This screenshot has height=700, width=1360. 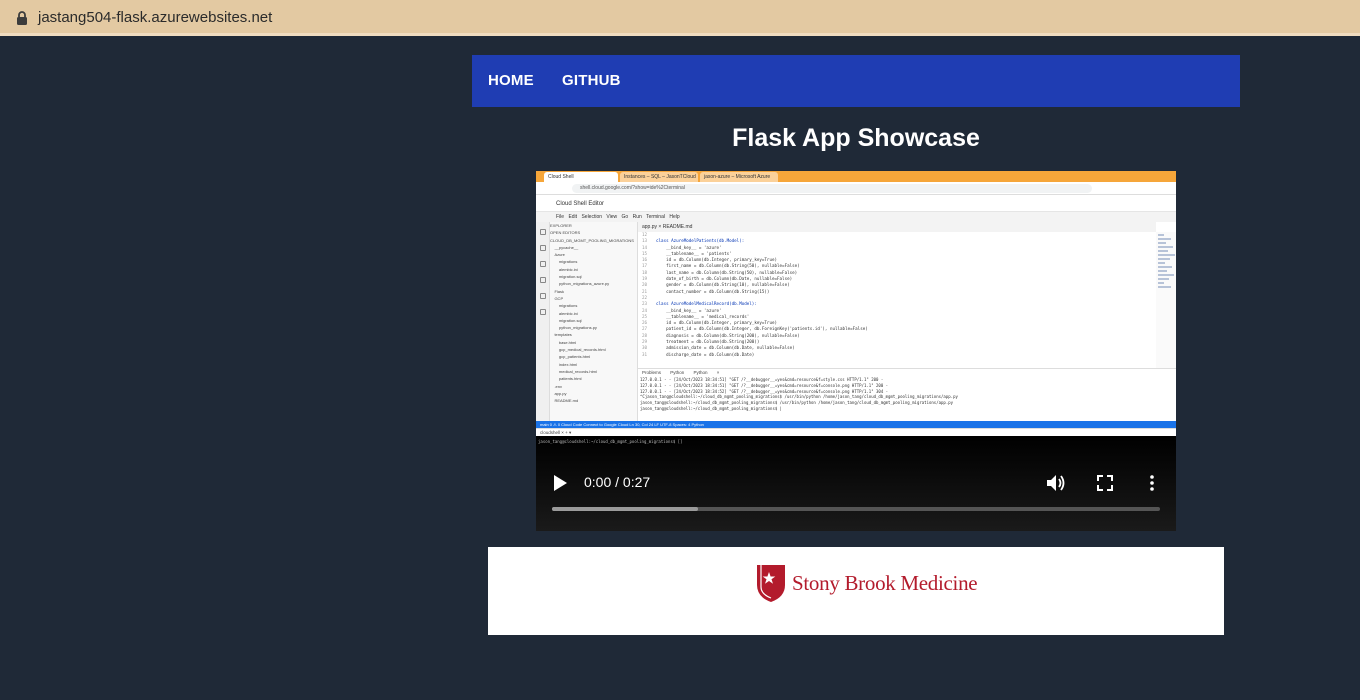 What do you see at coordinates (625, 509) in the screenshot?
I see `video-buffered-bar` at bounding box center [625, 509].